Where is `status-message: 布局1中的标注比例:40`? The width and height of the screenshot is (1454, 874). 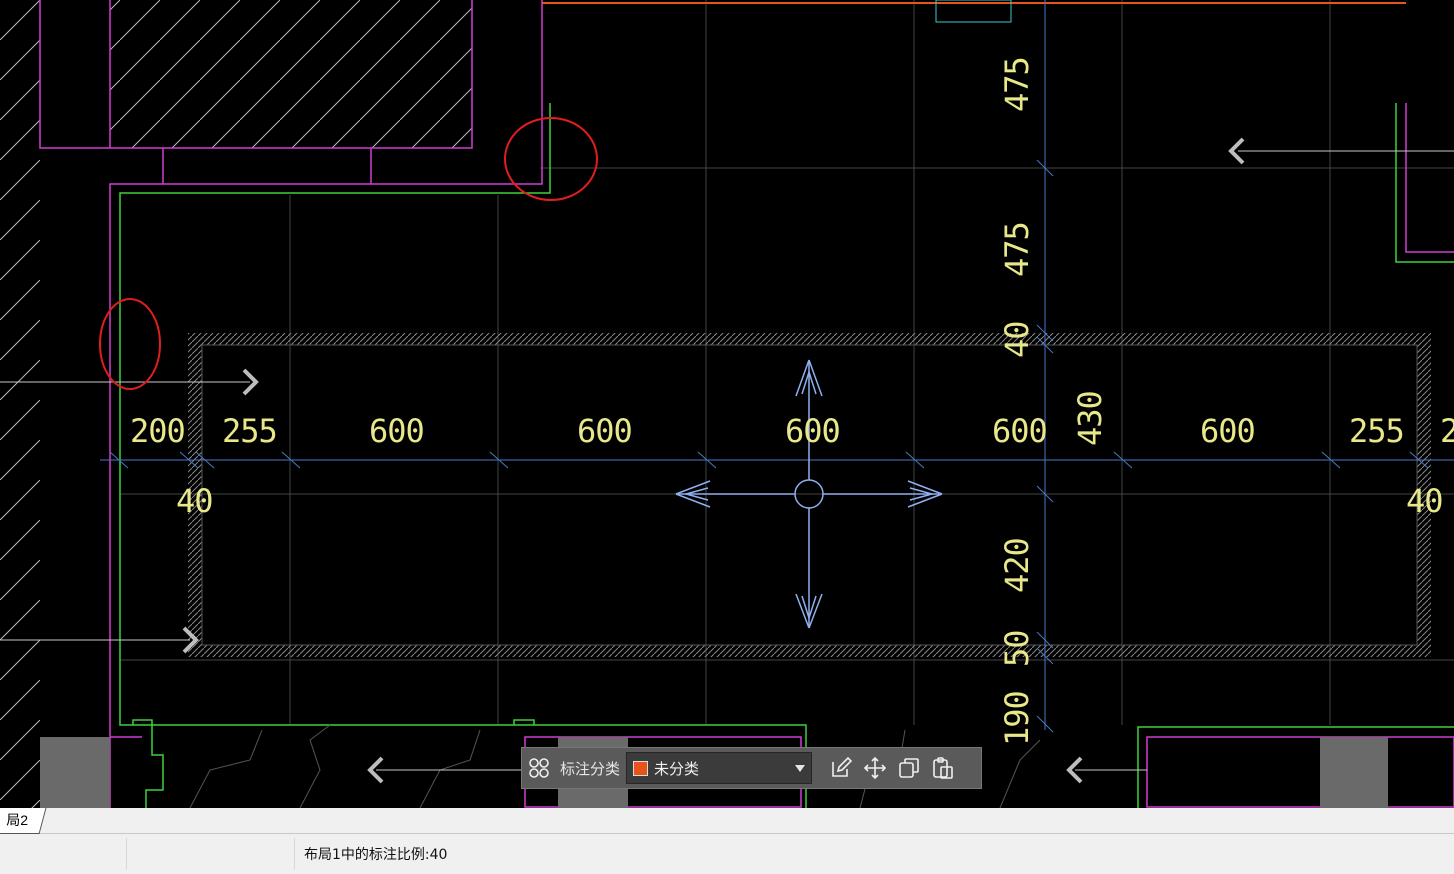 status-message: 布局1中的标注比例:40 is located at coordinates (376, 855).